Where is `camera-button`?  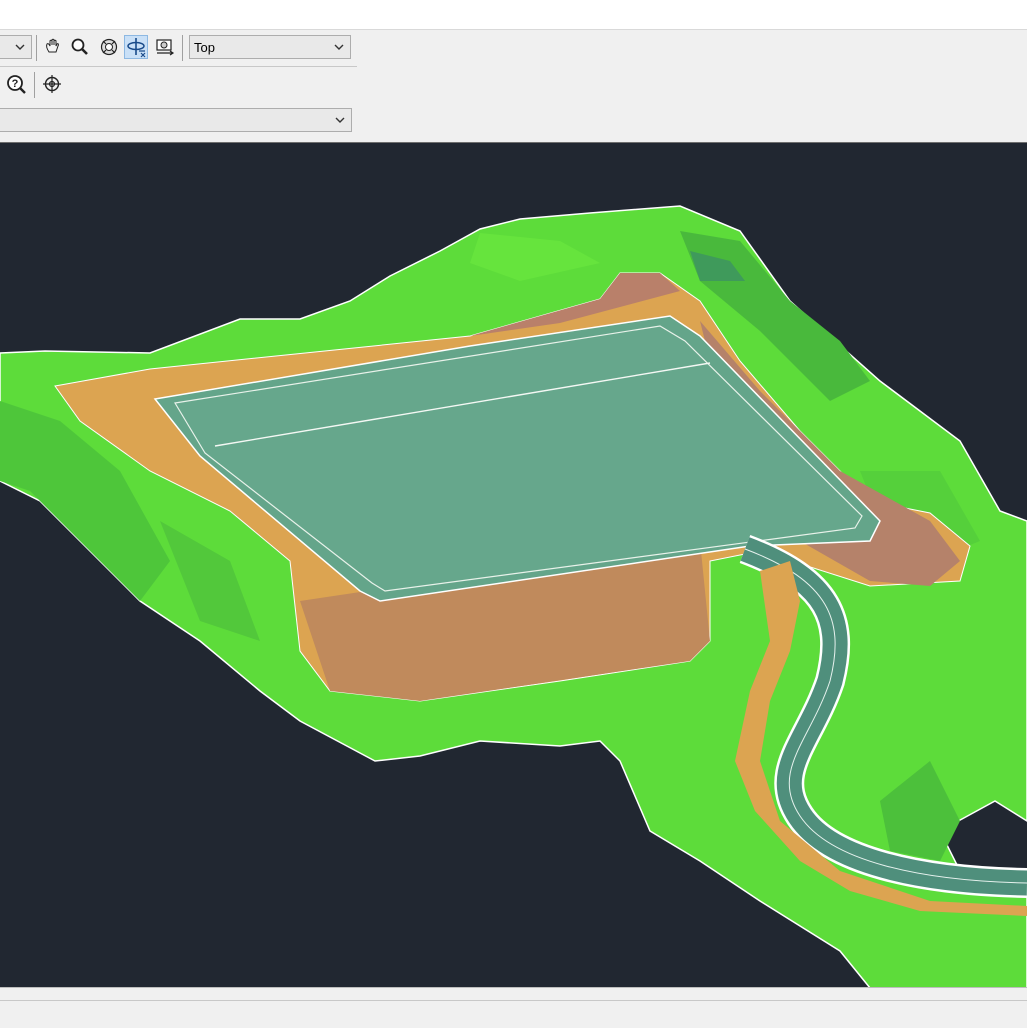
camera-button is located at coordinates (165, 47).